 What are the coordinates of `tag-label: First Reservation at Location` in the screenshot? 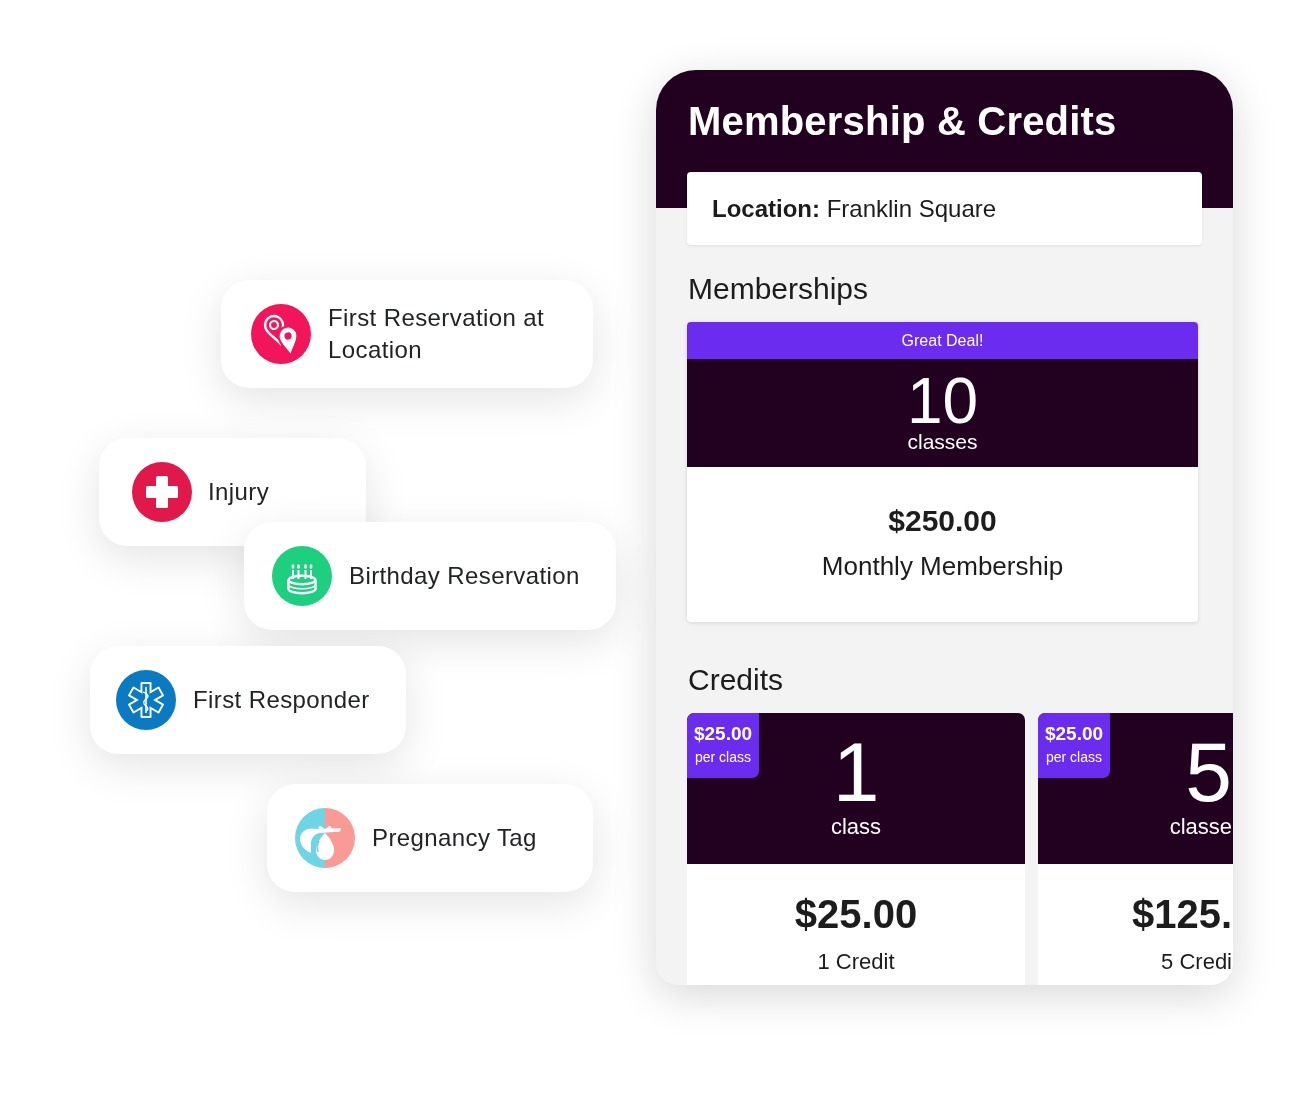 It's located at (437, 334).